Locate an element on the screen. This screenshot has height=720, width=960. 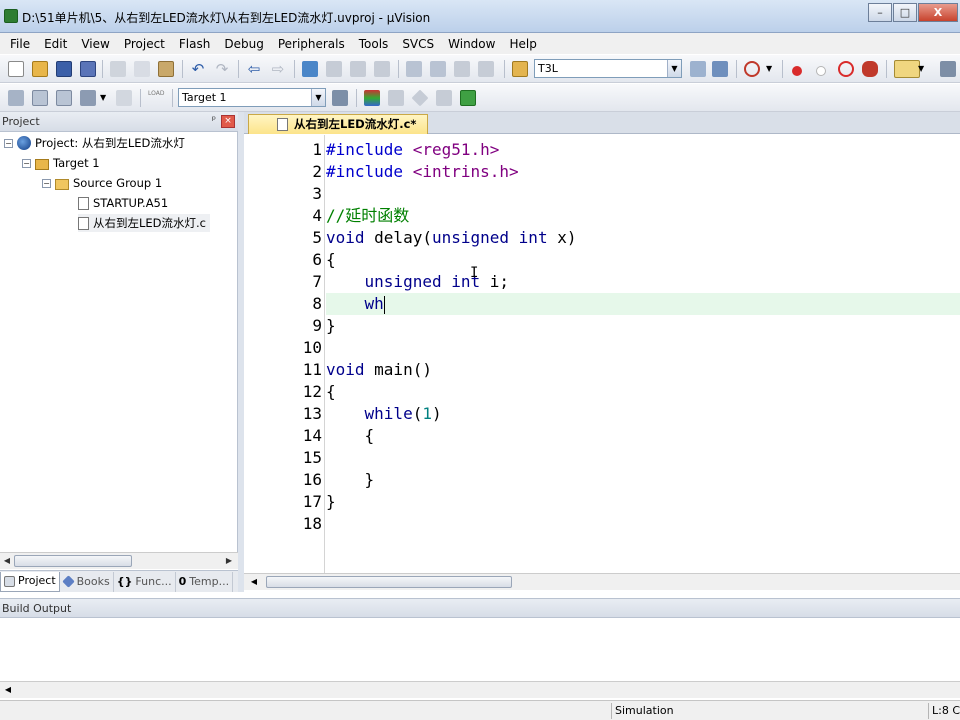
menu-view: View is located at coordinates (95, 44).